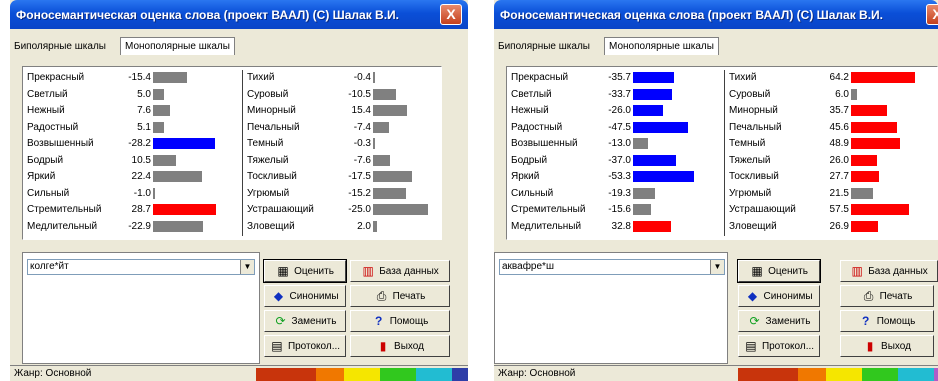  Describe the element at coordinates (612, 267) in the screenshot. I see `word-combobox: аквафре*ш ▼` at that location.